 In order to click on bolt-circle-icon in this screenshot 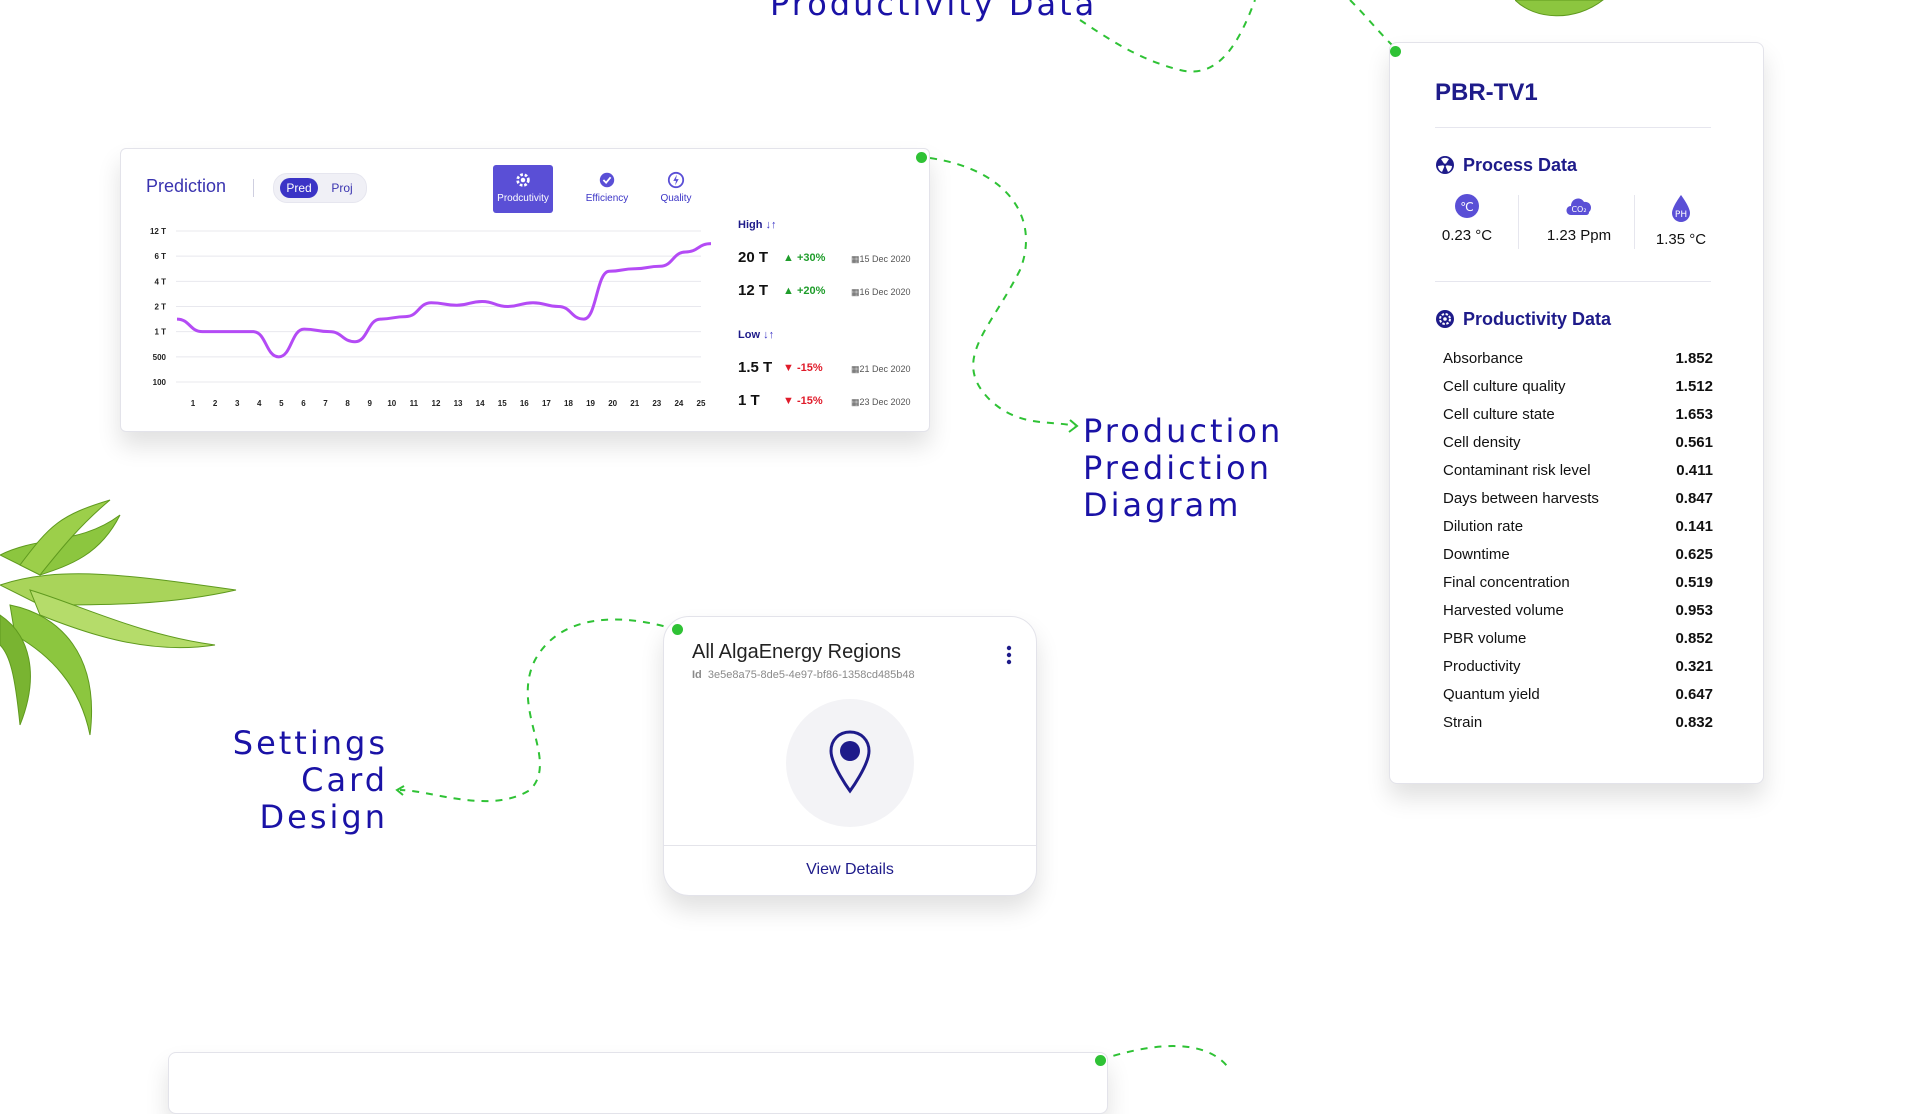, I will do `click(676, 180)`.